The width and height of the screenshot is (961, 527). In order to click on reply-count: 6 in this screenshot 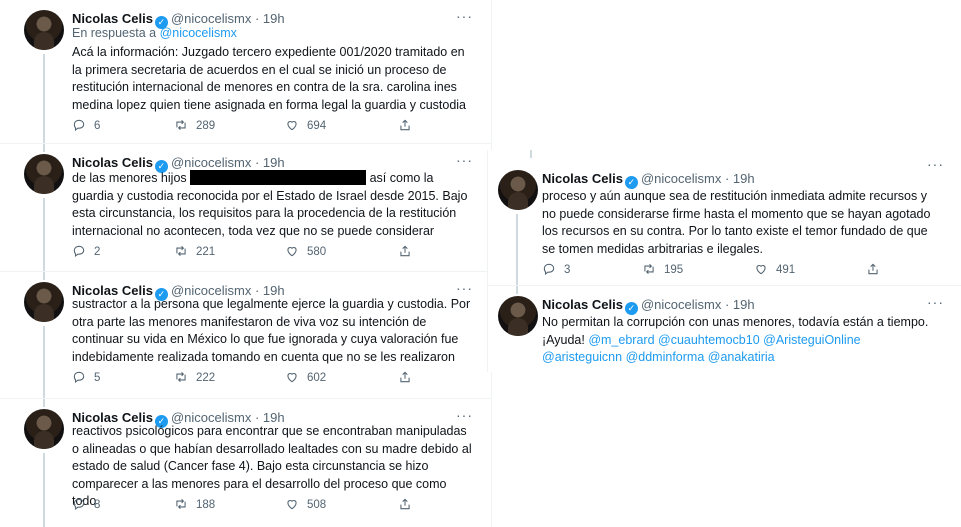, I will do `click(97, 126)`.